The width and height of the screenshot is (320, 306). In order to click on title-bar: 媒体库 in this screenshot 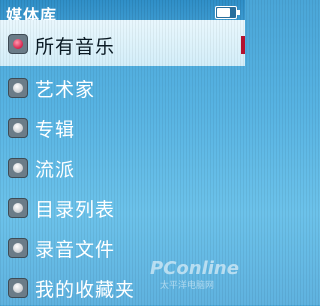, I will do `click(122, 12)`.